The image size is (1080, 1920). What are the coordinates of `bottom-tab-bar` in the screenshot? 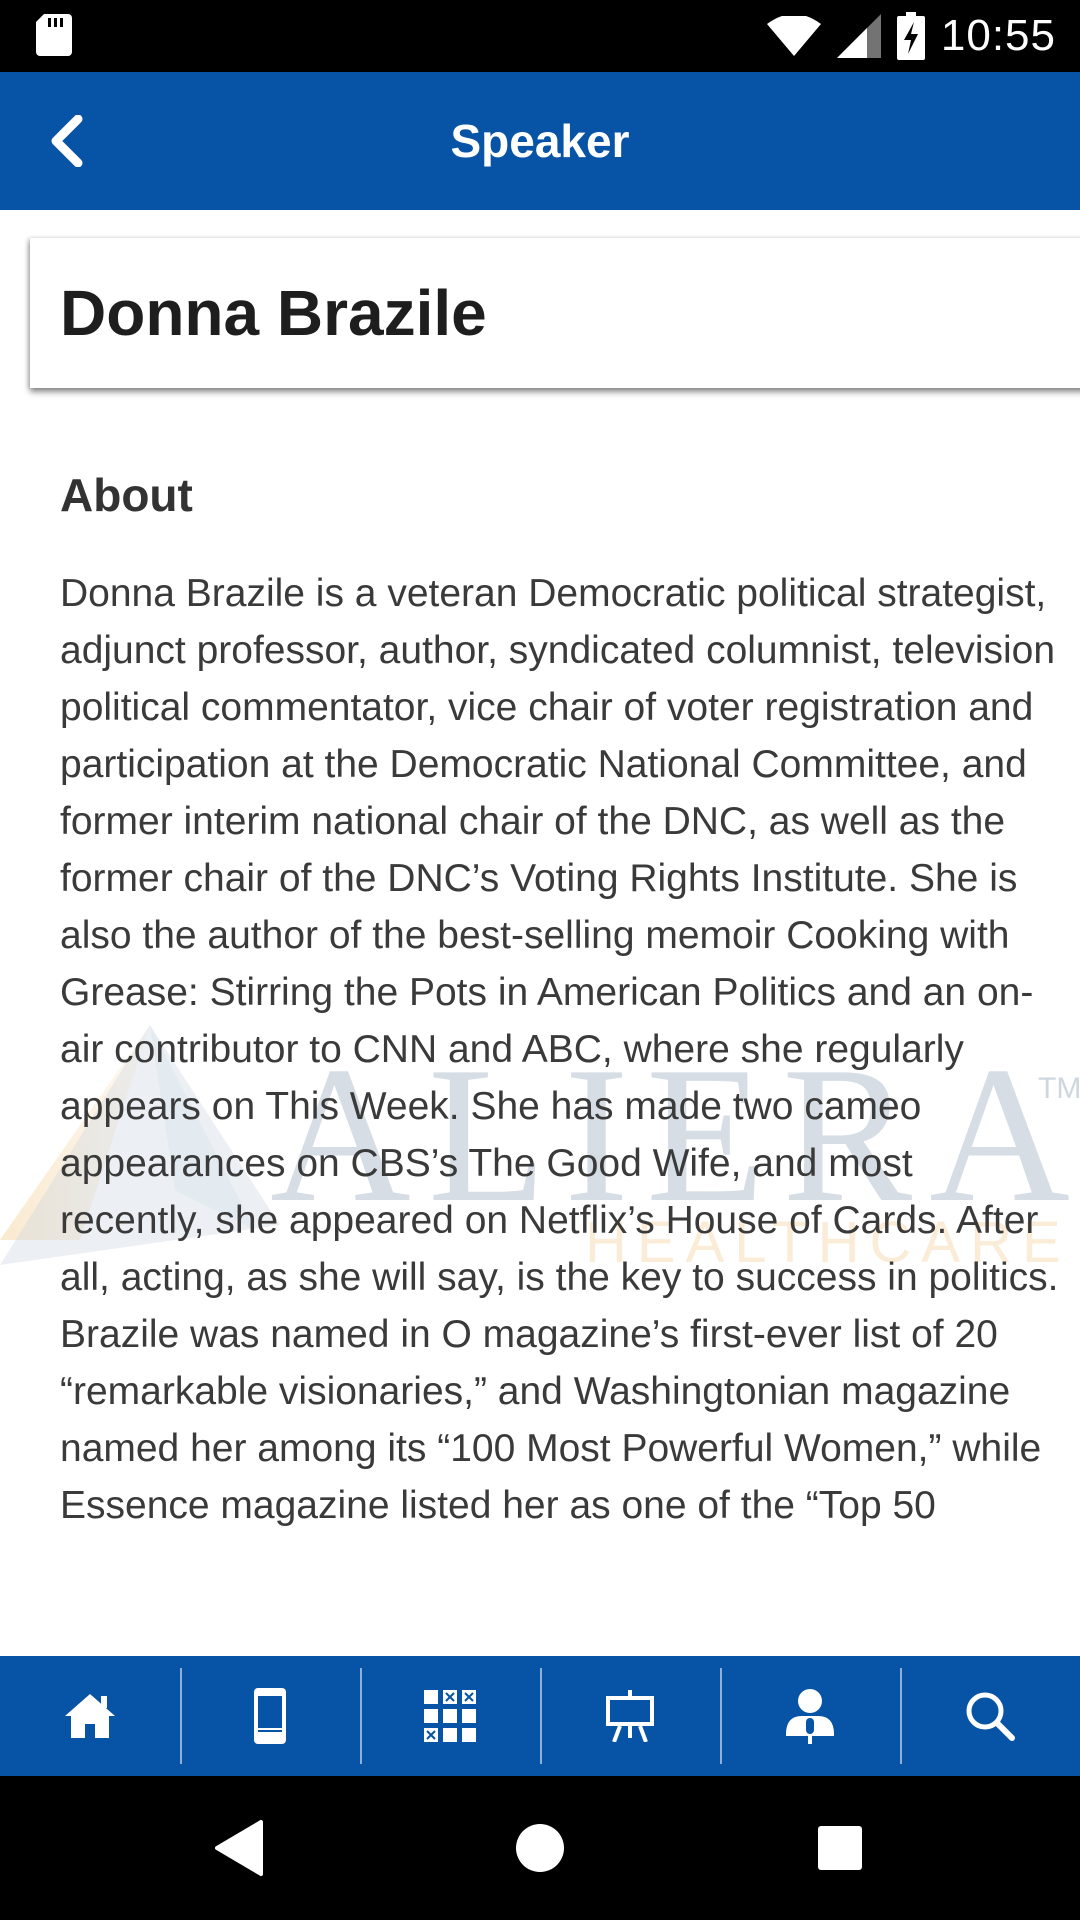 It's located at (540, 1716).